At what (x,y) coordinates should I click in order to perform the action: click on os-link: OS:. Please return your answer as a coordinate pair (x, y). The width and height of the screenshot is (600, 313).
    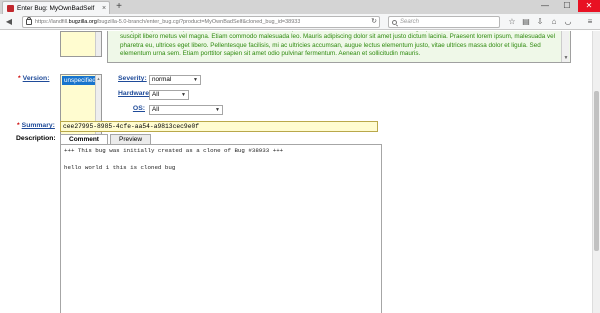
    Looking at the image, I should click on (139, 108).